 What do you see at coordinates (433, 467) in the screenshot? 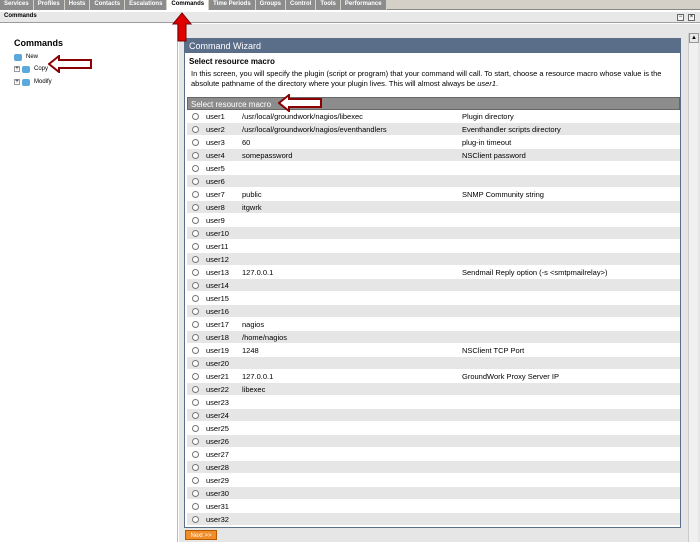
I see `table-row: user28` at bounding box center [433, 467].